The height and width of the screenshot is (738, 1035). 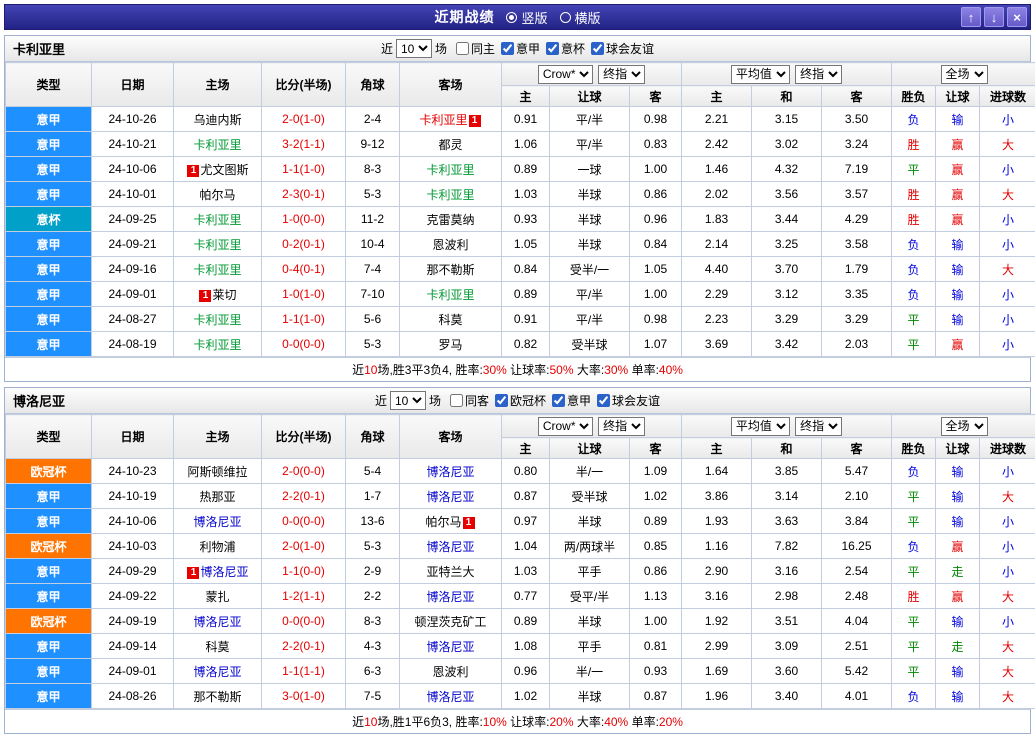 What do you see at coordinates (217, 597) in the screenshot?
I see `team-name-link: 蒙扎` at bounding box center [217, 597].